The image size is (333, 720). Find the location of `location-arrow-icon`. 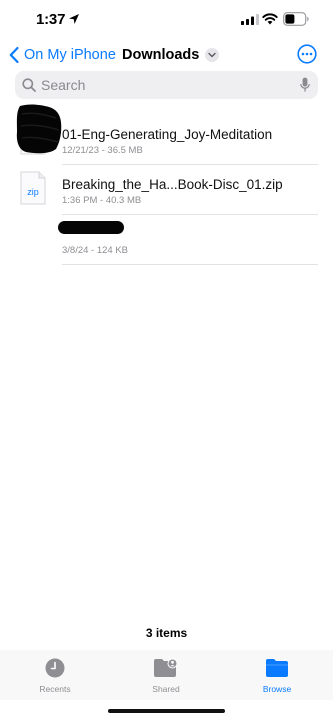

location-arrow-icon is located at coordinates (74, 19).